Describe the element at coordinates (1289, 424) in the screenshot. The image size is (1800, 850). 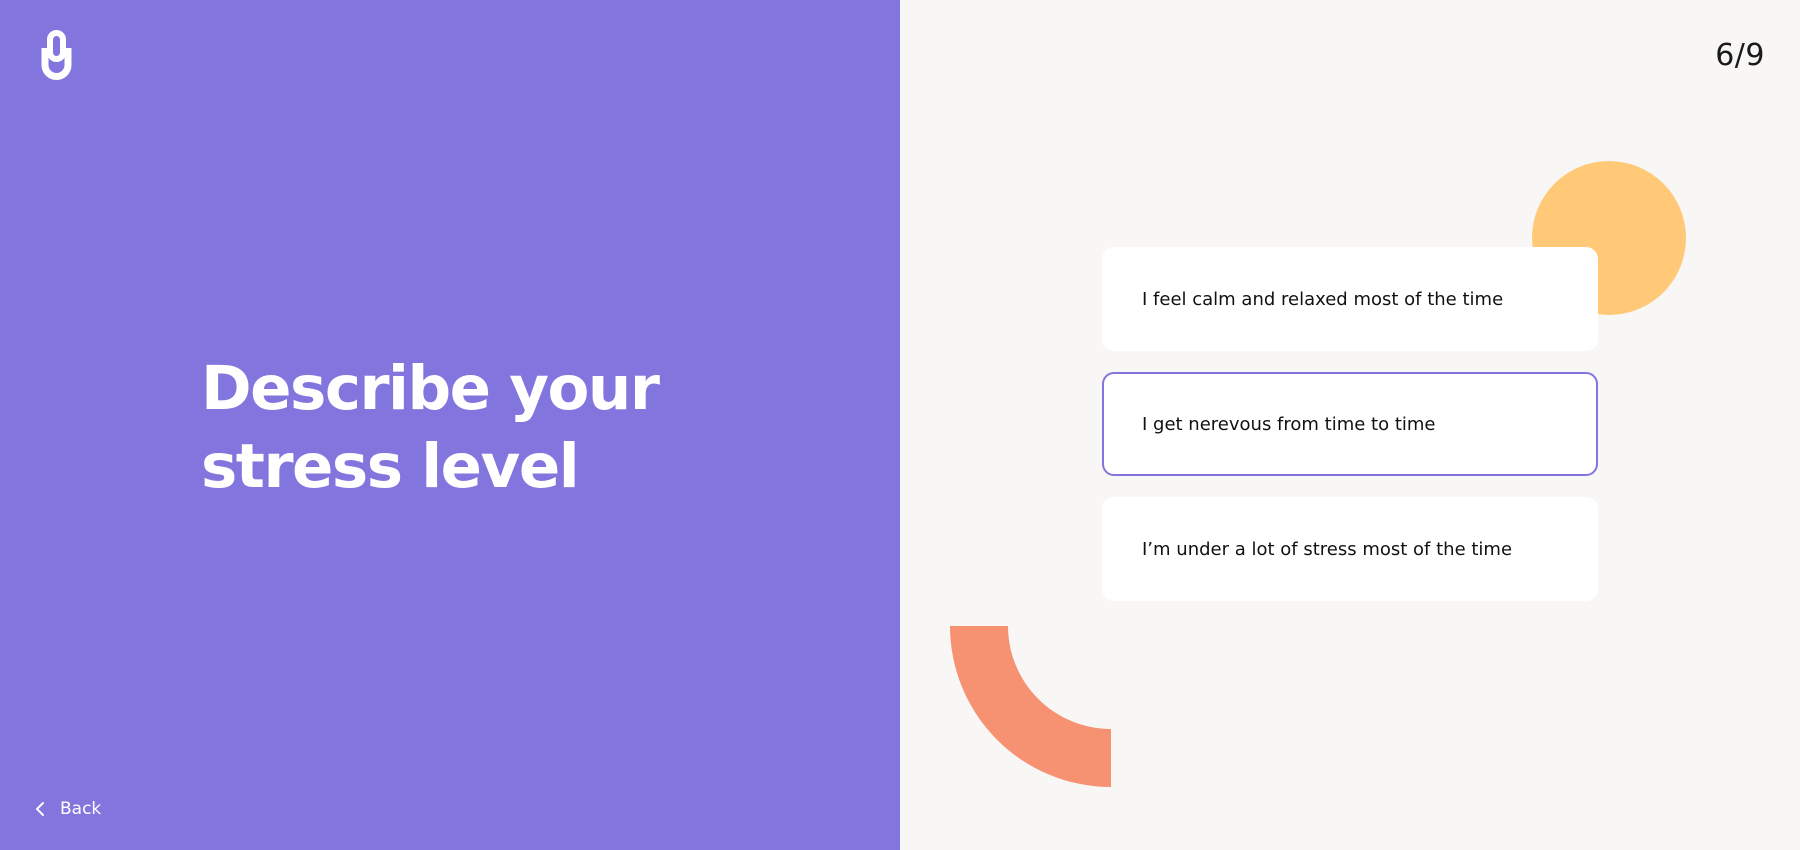
I see `option-label: I get nerevous from time to time` at that location.